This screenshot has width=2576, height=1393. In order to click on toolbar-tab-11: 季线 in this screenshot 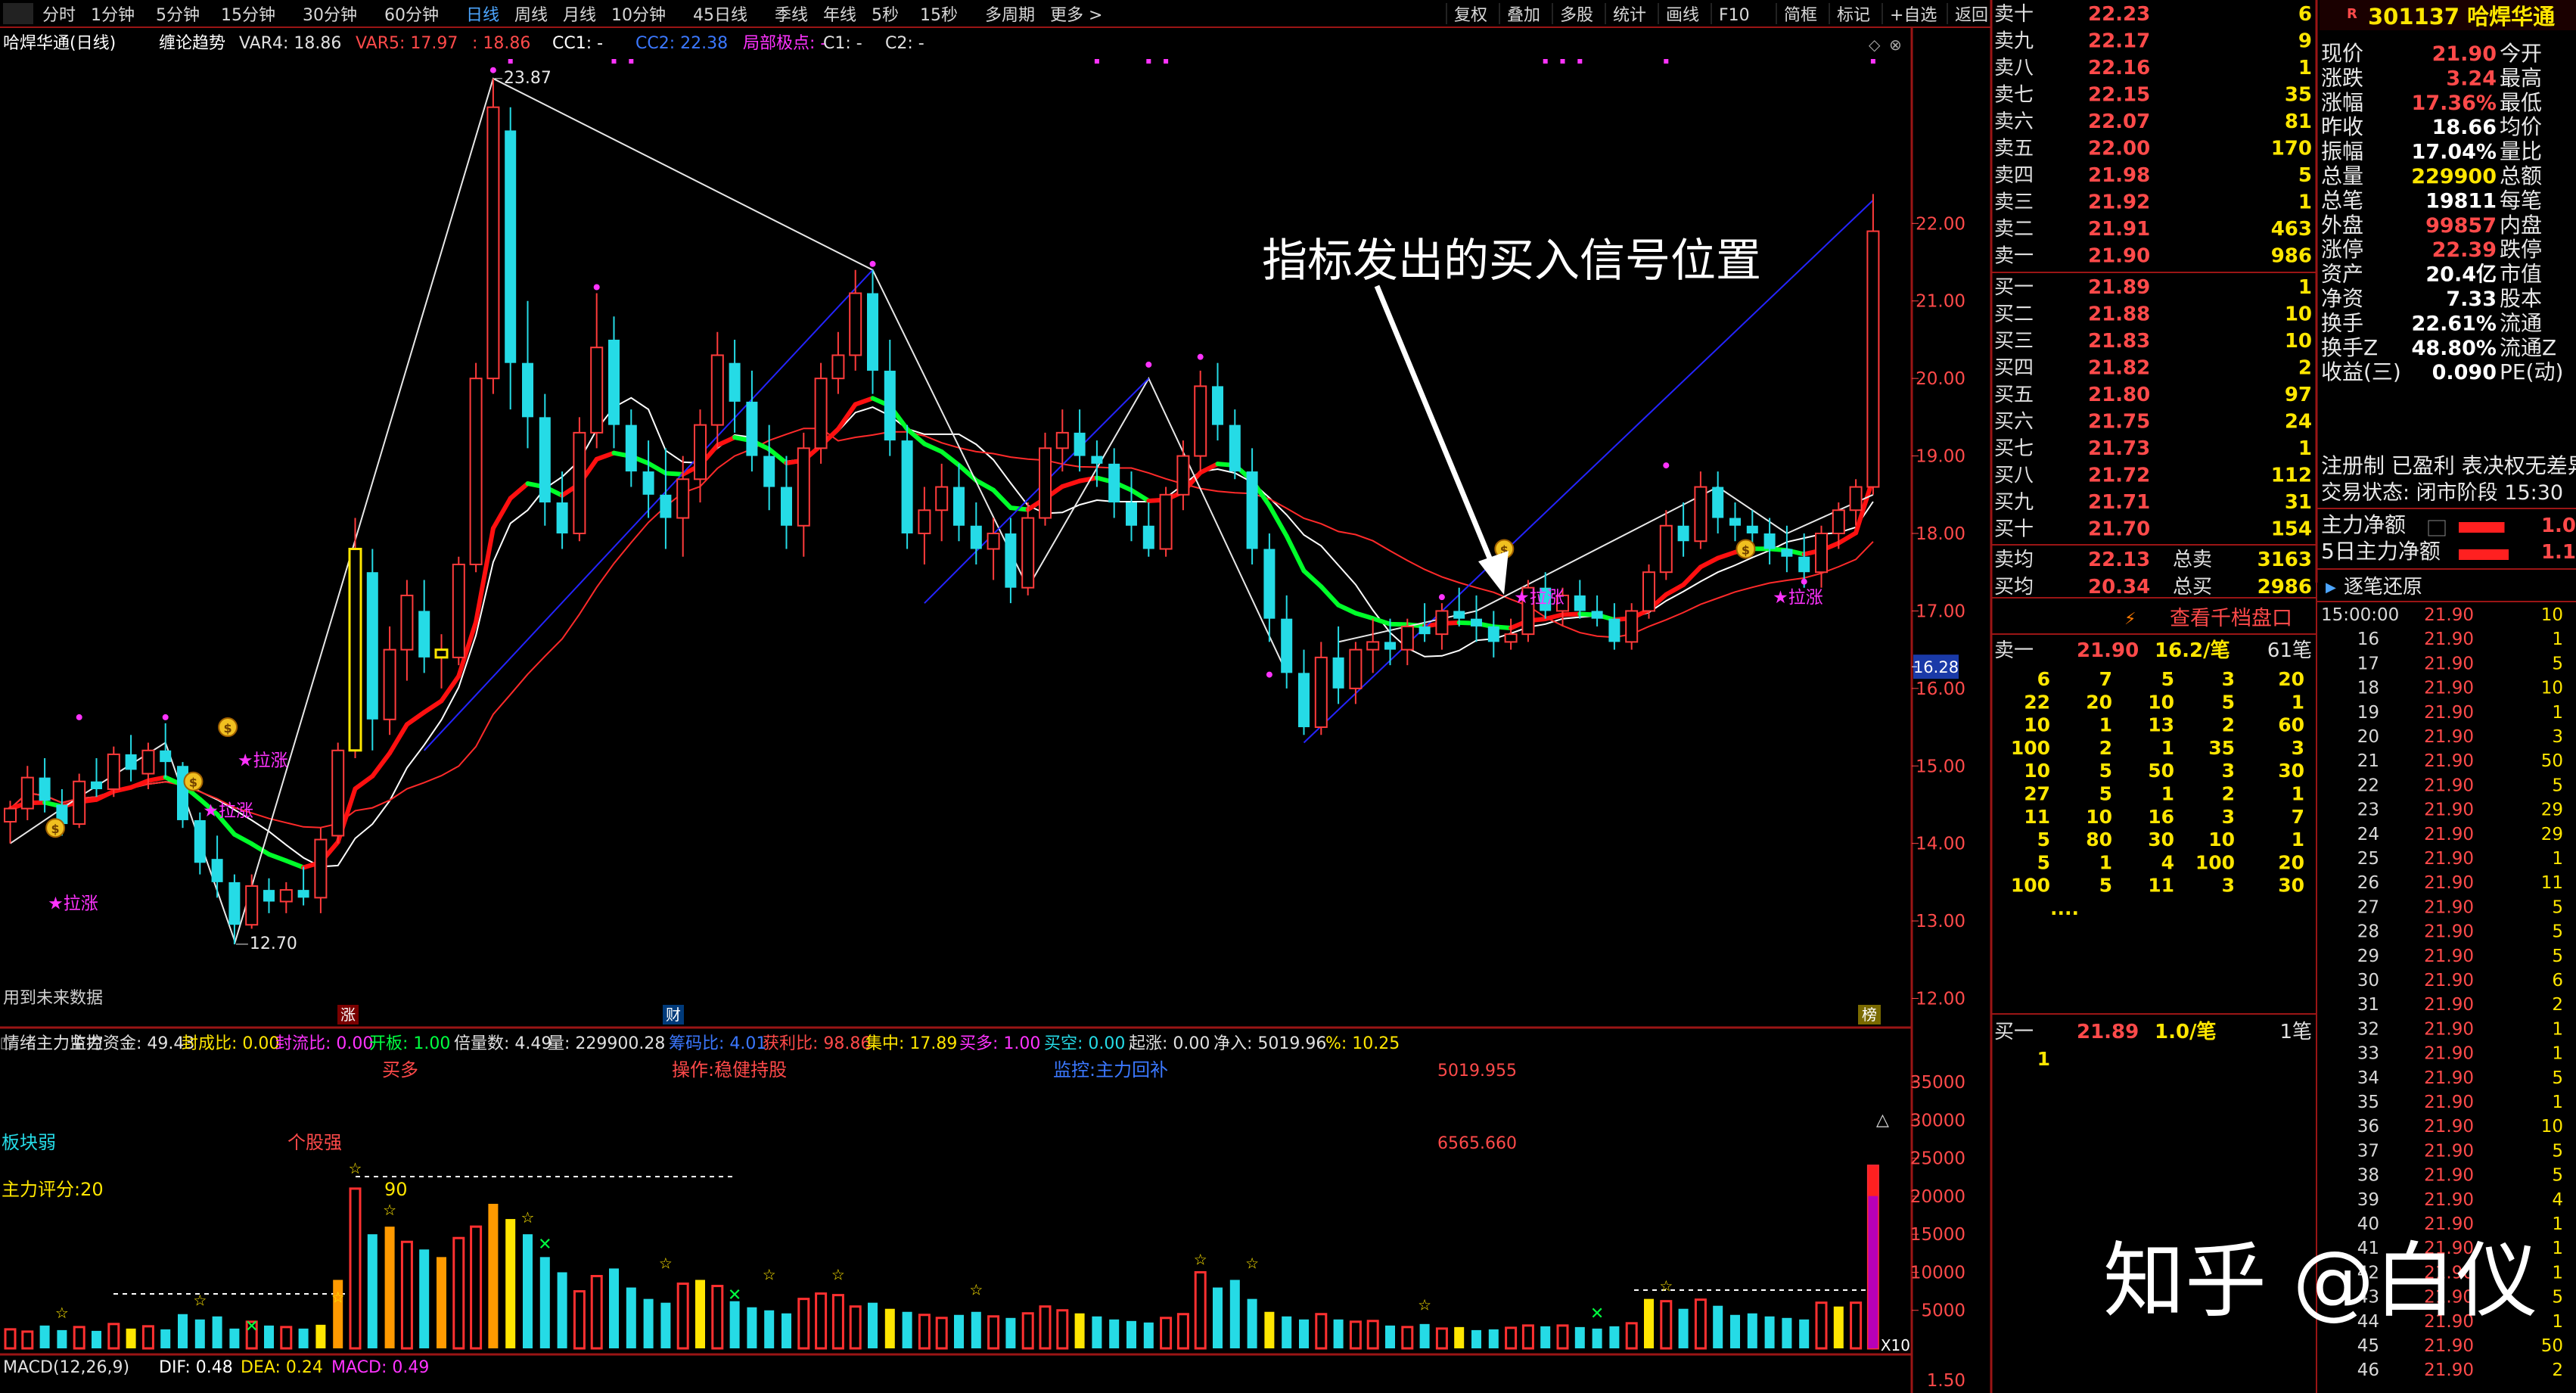, I will do `click(791, 15)`.